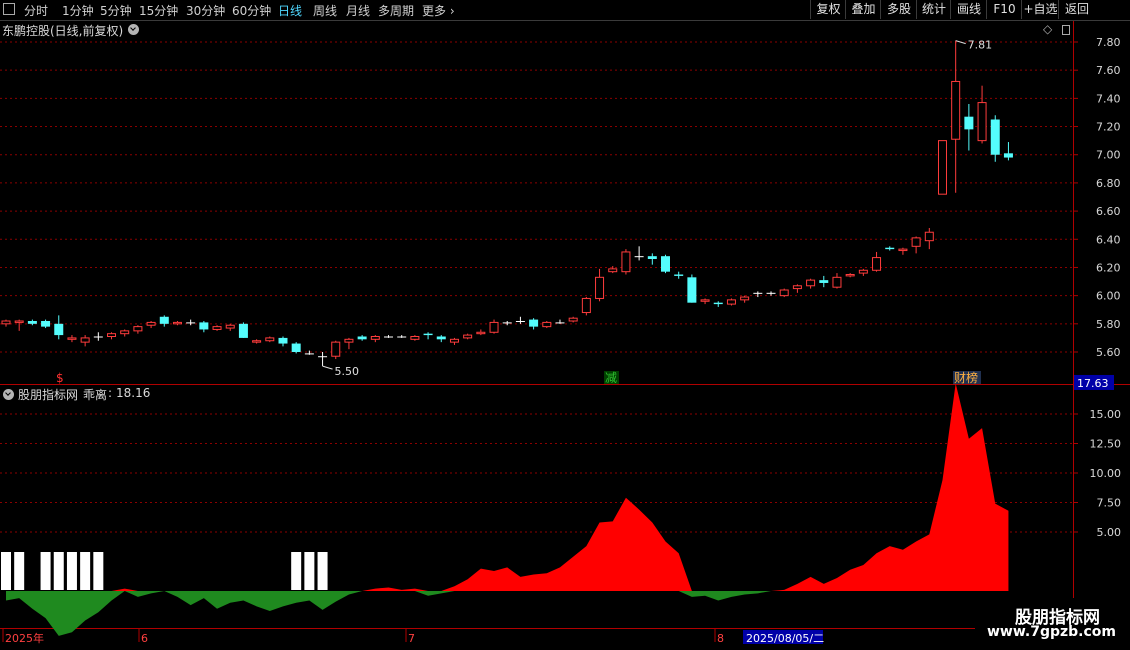 This screenshot has height=650, width=1130. I want to click on y-tick-label-0: 7.80, so click(1108, 42).